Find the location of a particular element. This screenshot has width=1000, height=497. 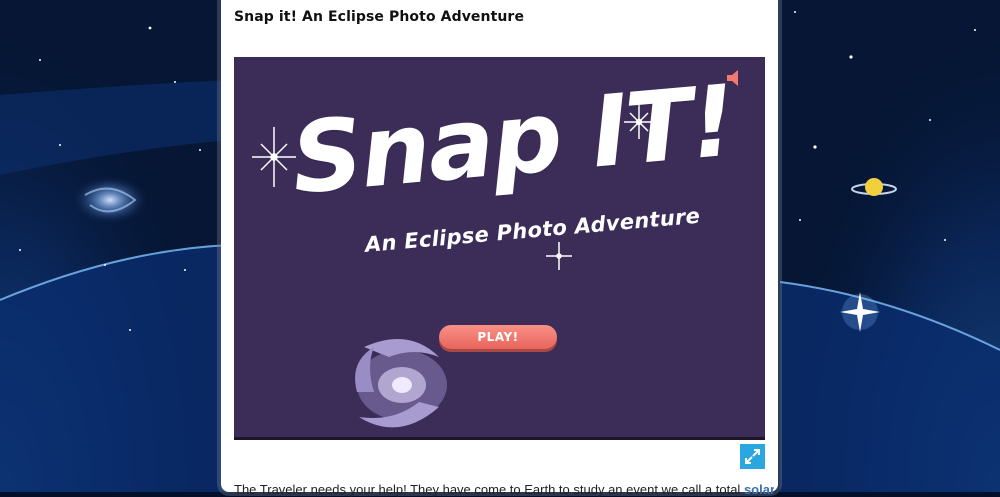

solar-eclipse-link: solar is located at coordinates (759, 489).